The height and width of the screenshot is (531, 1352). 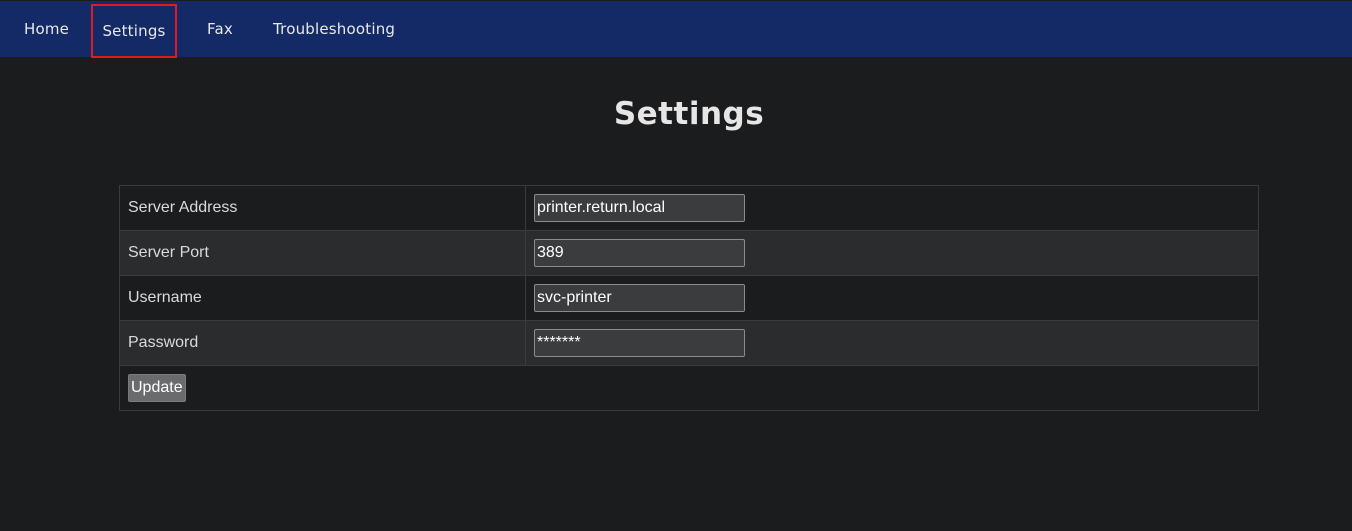 What do you see at coordinates (322, 208) in the screenshot?
I see `server-address-label: Server Address` at bounding box center [322, 208].